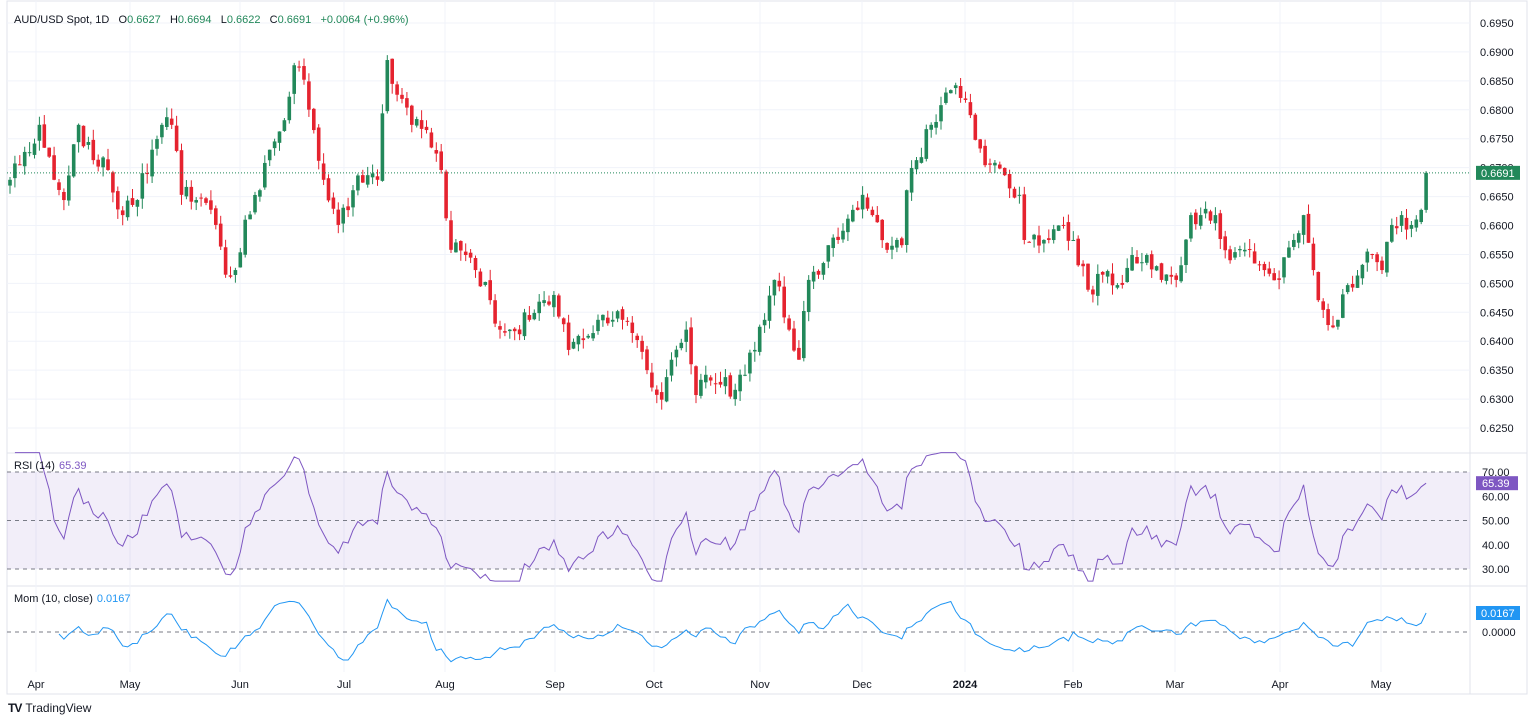  I want to click on x-tick-label: Sep, so click(555, 685).